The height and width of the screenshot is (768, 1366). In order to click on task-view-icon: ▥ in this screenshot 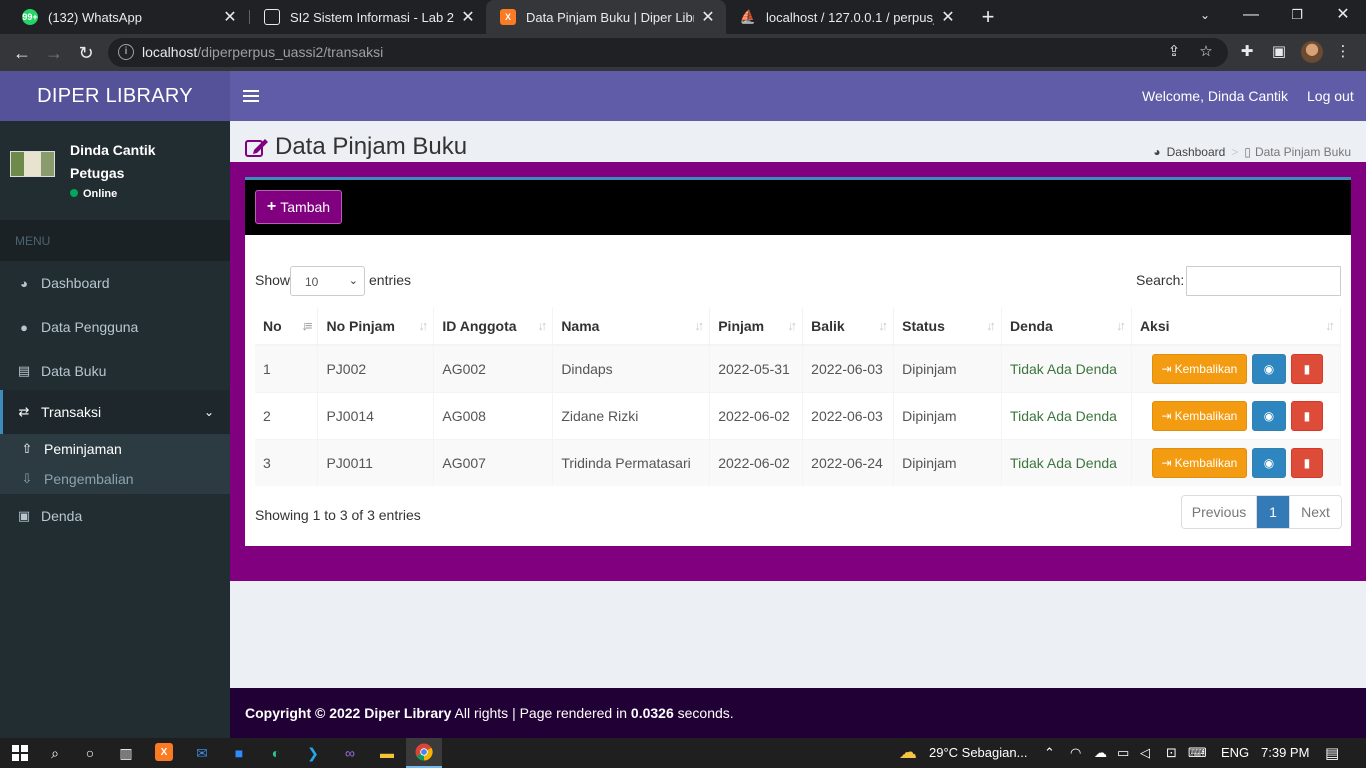, I will do `click(126, 753)`.